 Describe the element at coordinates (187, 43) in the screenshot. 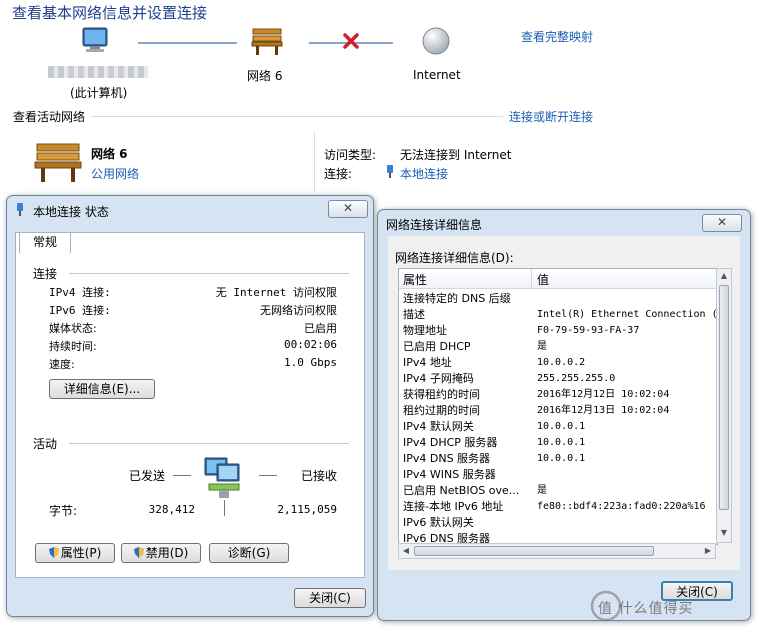

I see `map-connector` at that location.